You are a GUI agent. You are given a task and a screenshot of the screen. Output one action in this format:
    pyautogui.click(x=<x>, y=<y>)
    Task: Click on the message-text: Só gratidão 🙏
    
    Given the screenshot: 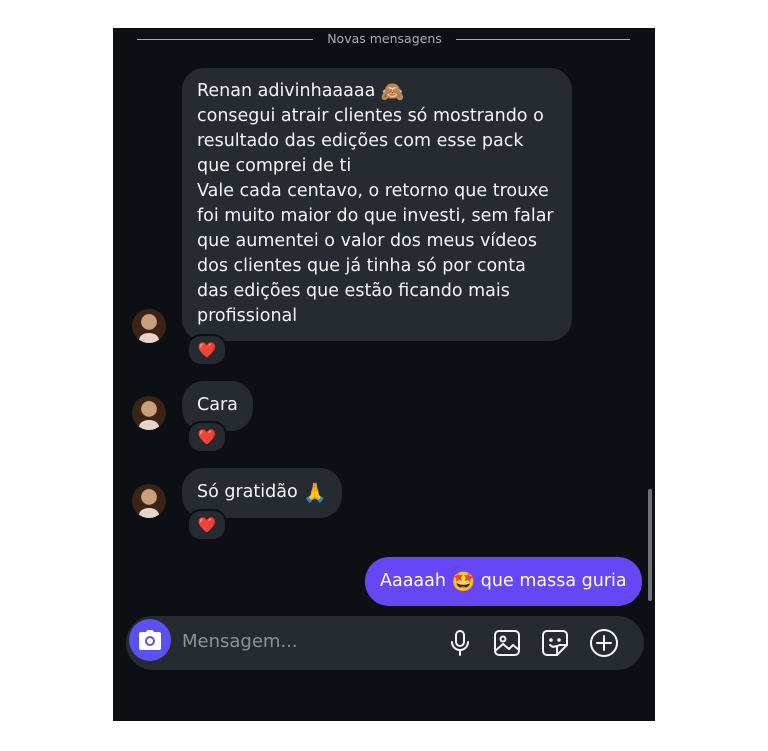 What is the action you would take?
    pyautogui.click(x=262, y=493)
    